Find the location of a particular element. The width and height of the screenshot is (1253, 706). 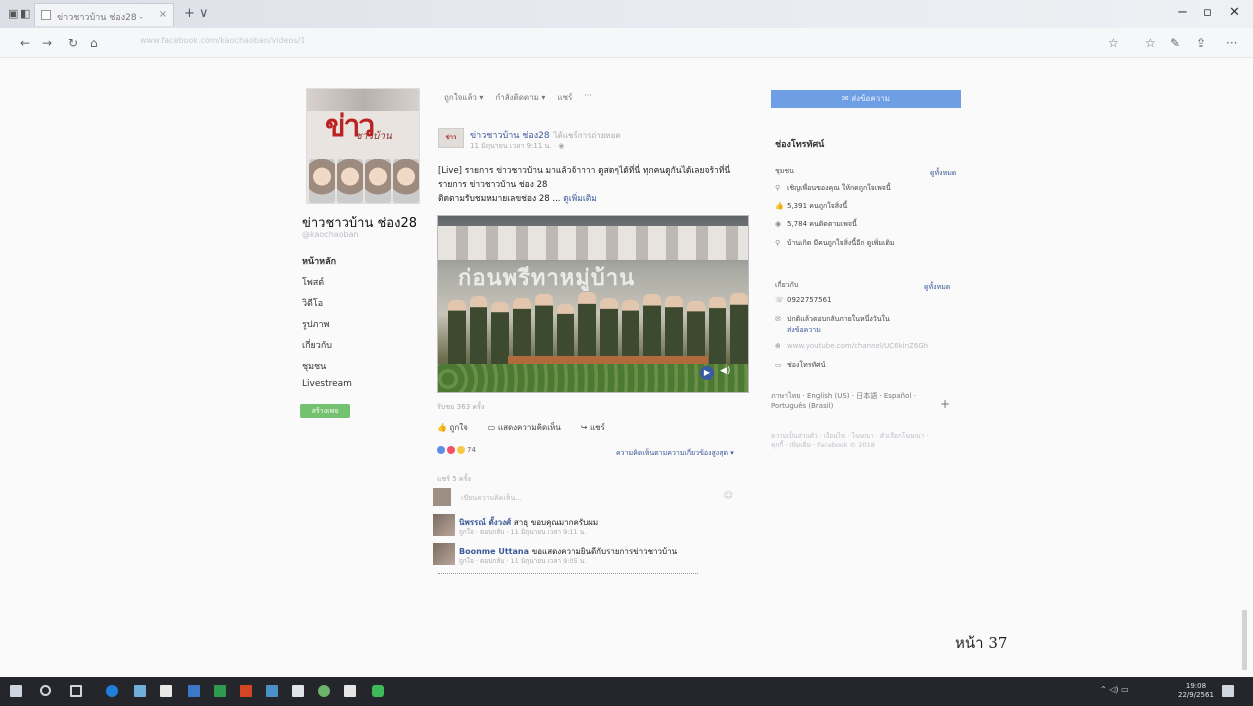

favorites-icon: ☆ is located at coordinates (1150, 43).